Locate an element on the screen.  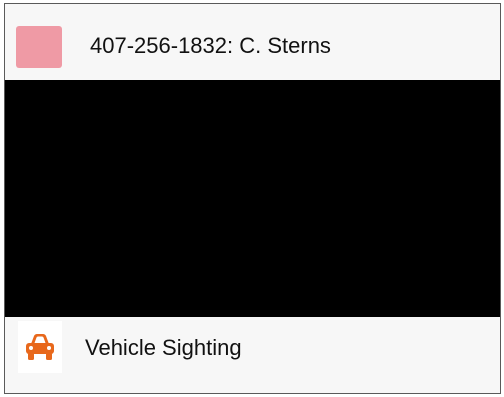
card-footer: Vehicle Sighting is located at coordinates (252, 347).